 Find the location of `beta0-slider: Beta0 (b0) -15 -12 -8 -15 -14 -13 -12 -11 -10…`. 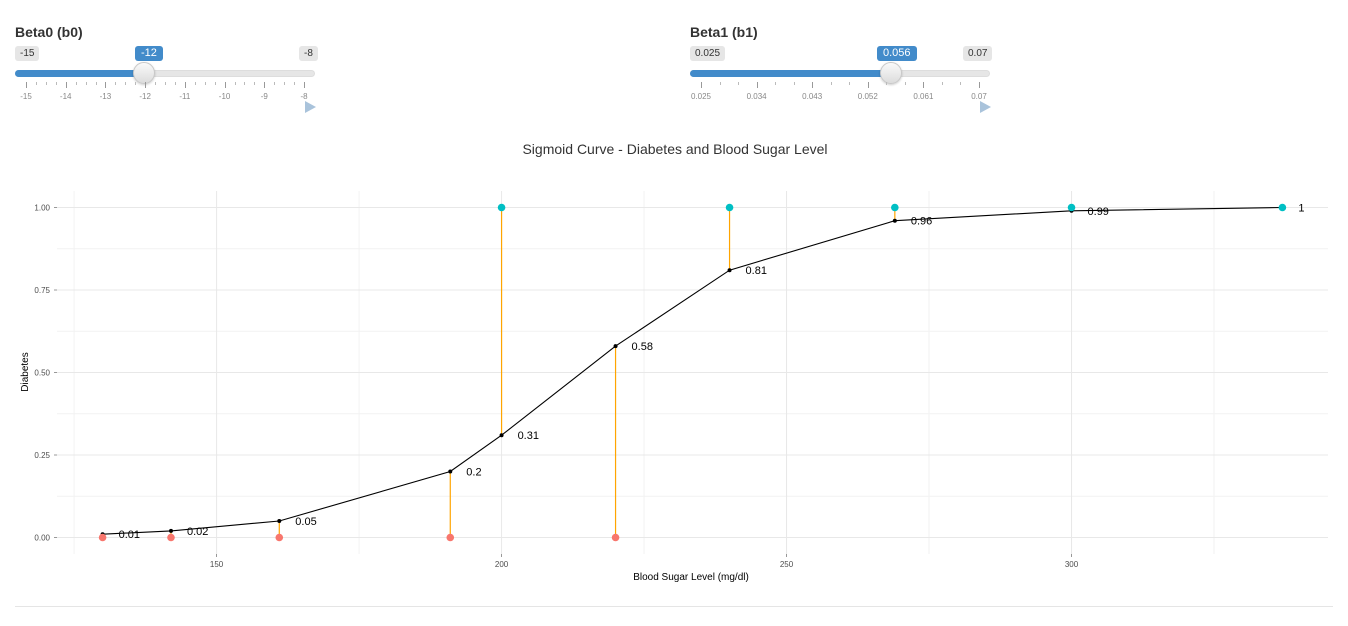

beta0-slider: Beta0 (b0) -15 -12 -8 -15 -14 -13 -12 -11 -10… is located at coordinates (166, 70).